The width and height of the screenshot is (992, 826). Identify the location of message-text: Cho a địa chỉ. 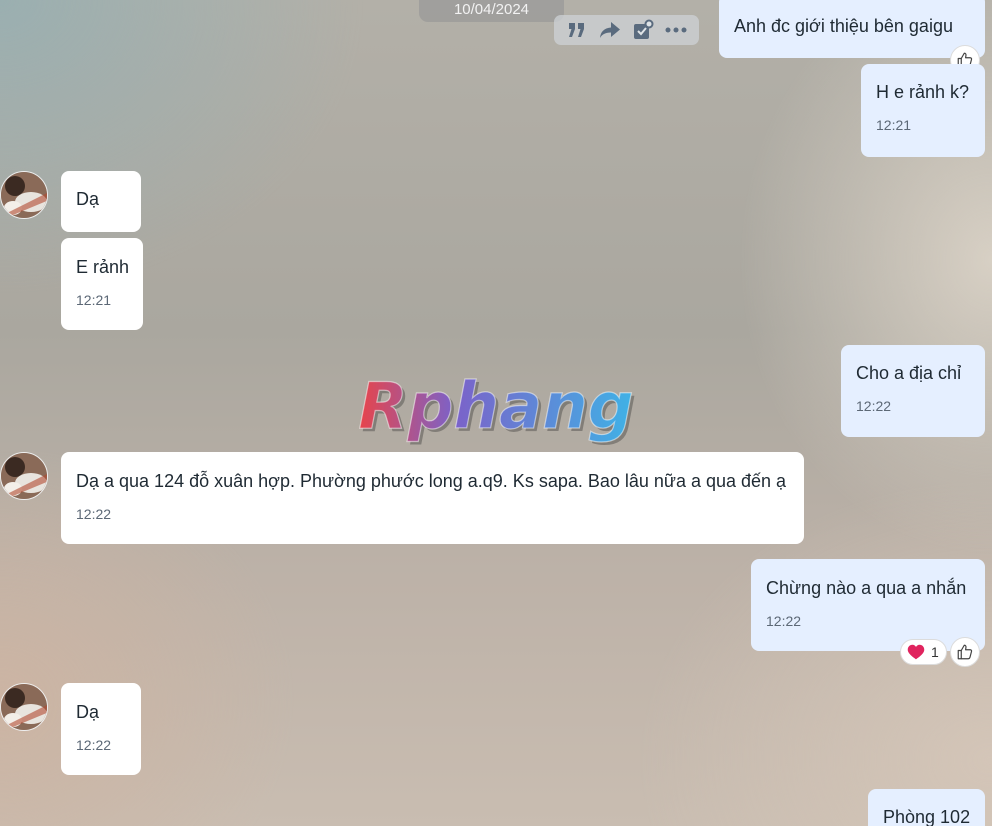
(909, 373).